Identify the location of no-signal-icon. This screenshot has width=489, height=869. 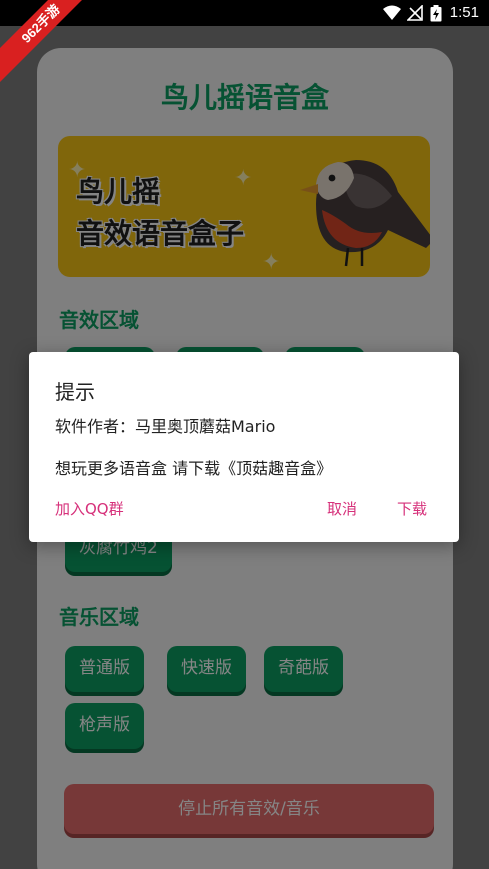
(414, 14).